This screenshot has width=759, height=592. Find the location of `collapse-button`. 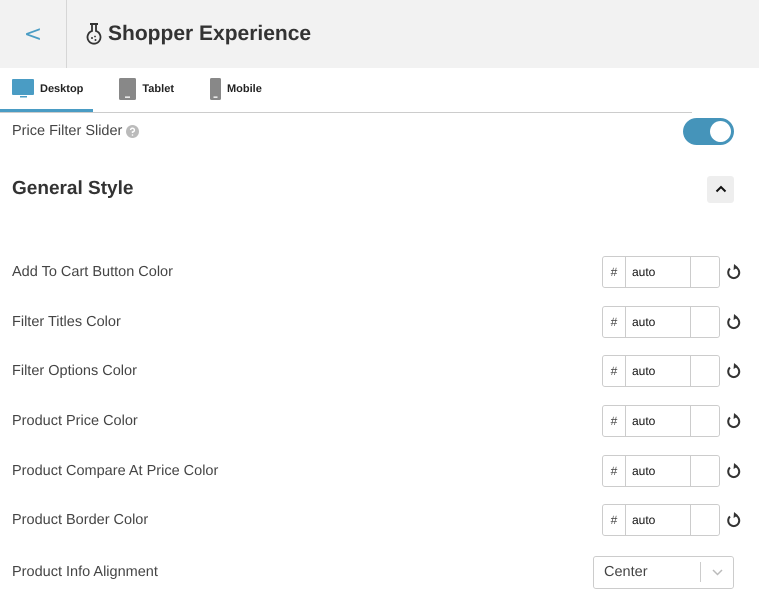

collapse-button is located at coordinates (720, 189).